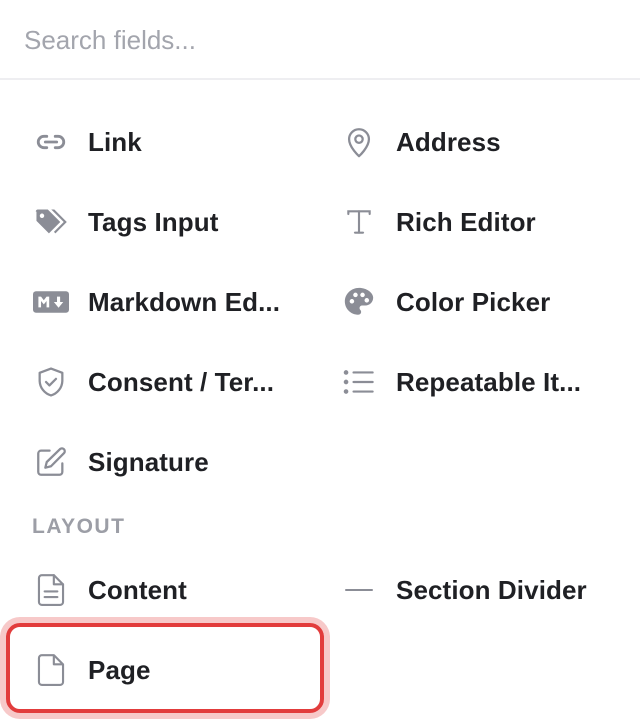  What do you see at coordinates (359, 142) in the screenshot?
I see `map-pin-icon` at bounding box center [359, 142].